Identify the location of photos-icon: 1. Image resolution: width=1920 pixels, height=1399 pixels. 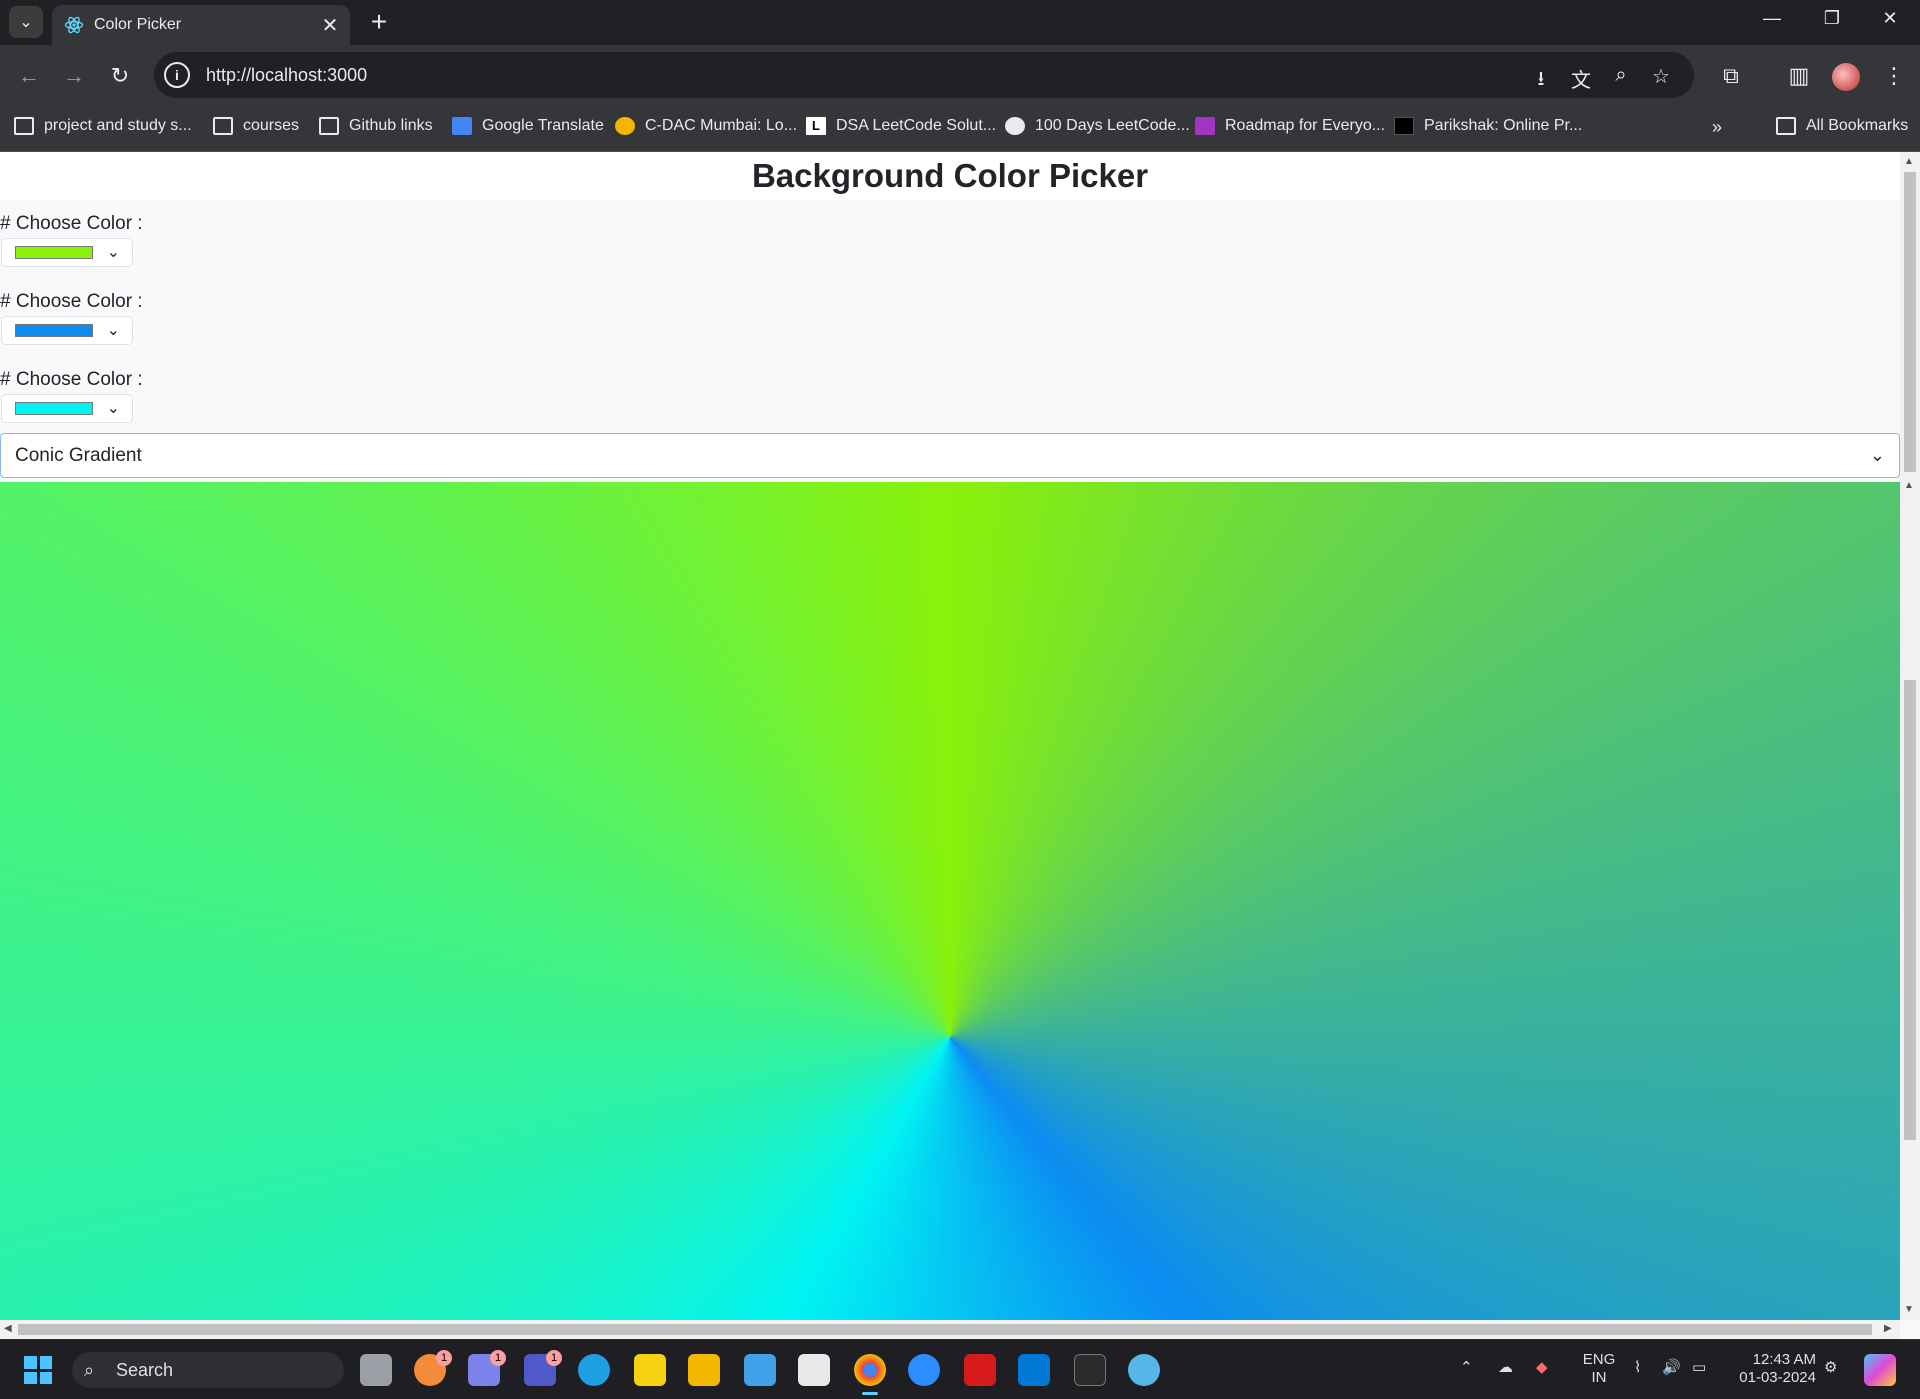
(433, 1368).